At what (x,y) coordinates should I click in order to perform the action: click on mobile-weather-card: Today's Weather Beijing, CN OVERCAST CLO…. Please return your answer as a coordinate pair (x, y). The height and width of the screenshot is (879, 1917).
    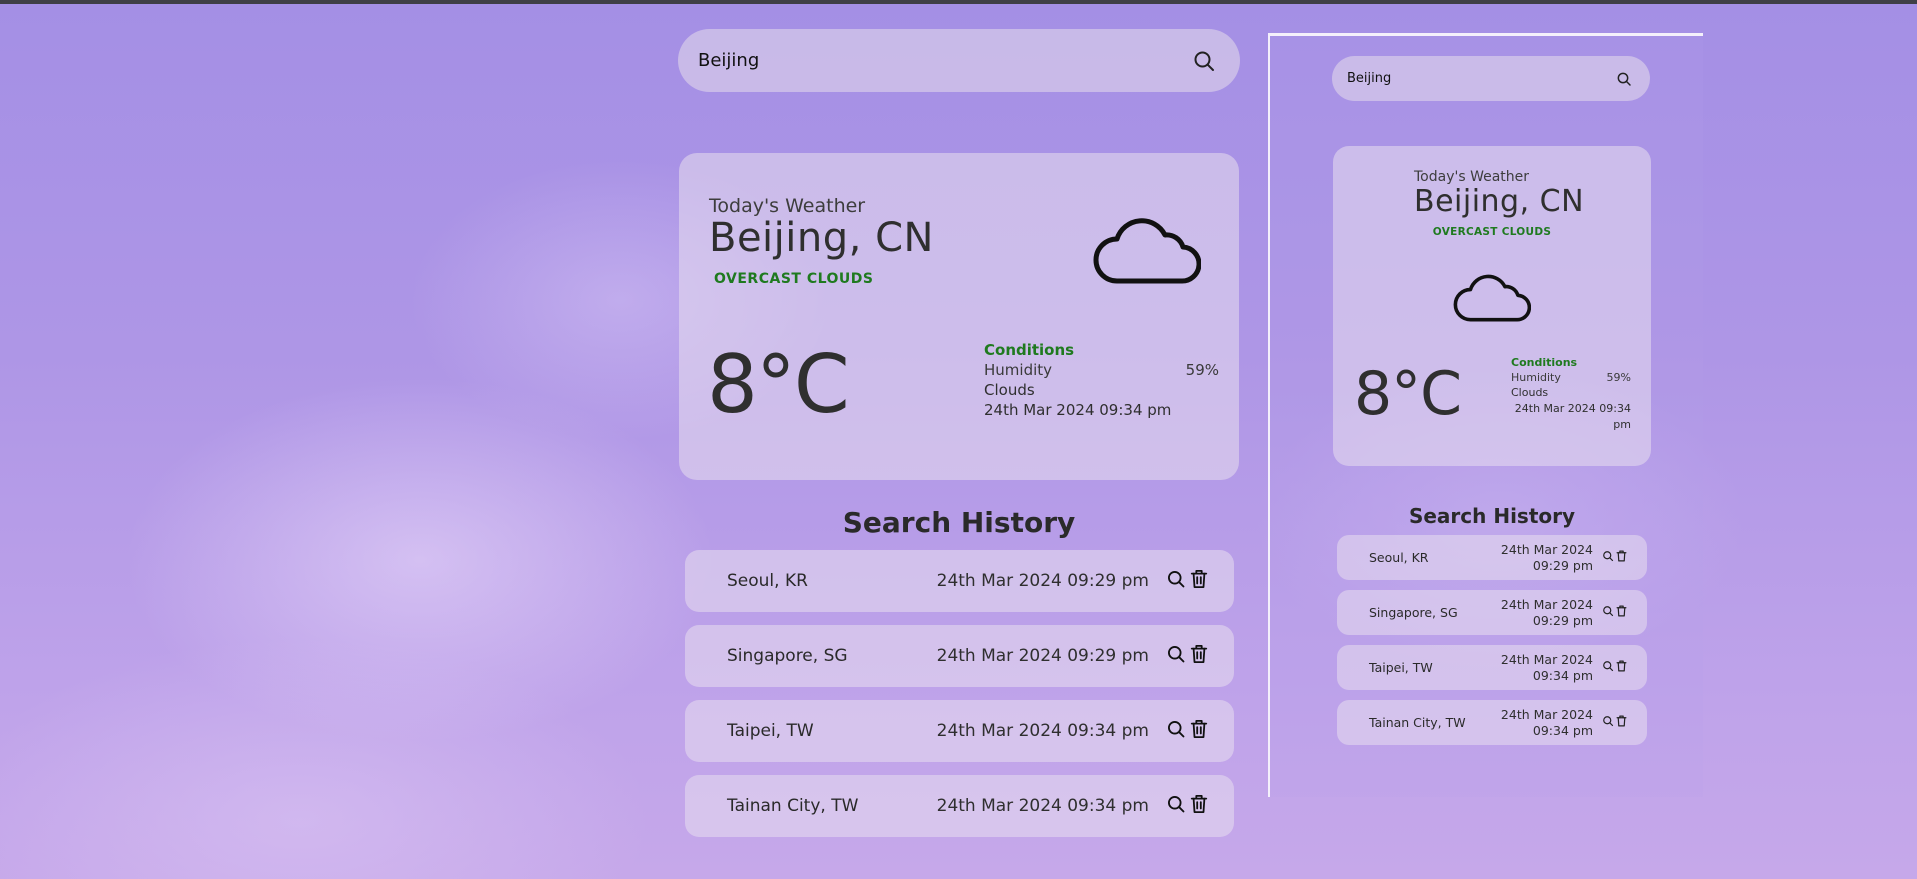
    Looking at the image, I should click on (1492, 306).